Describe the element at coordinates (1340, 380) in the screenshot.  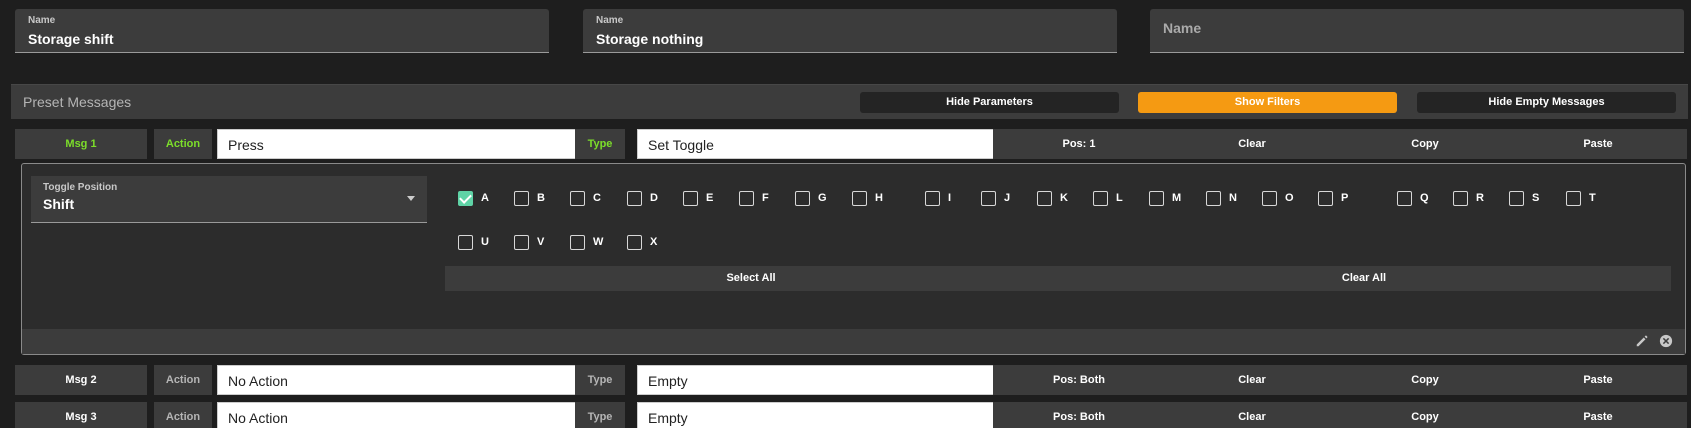
I see `message-ops: Pos: Both Clear Copy Paste` at that location.